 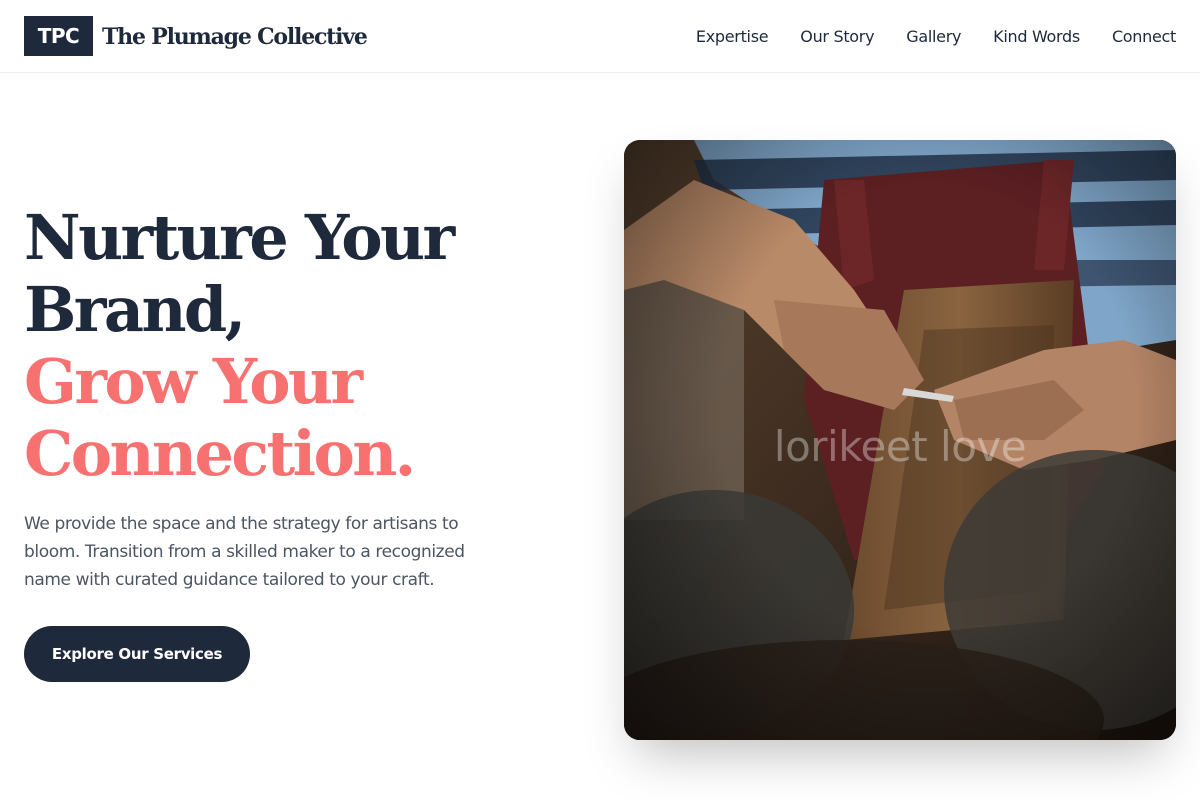 I want to click on image-watermark: lorikeet love, so click(x=900, y=446).